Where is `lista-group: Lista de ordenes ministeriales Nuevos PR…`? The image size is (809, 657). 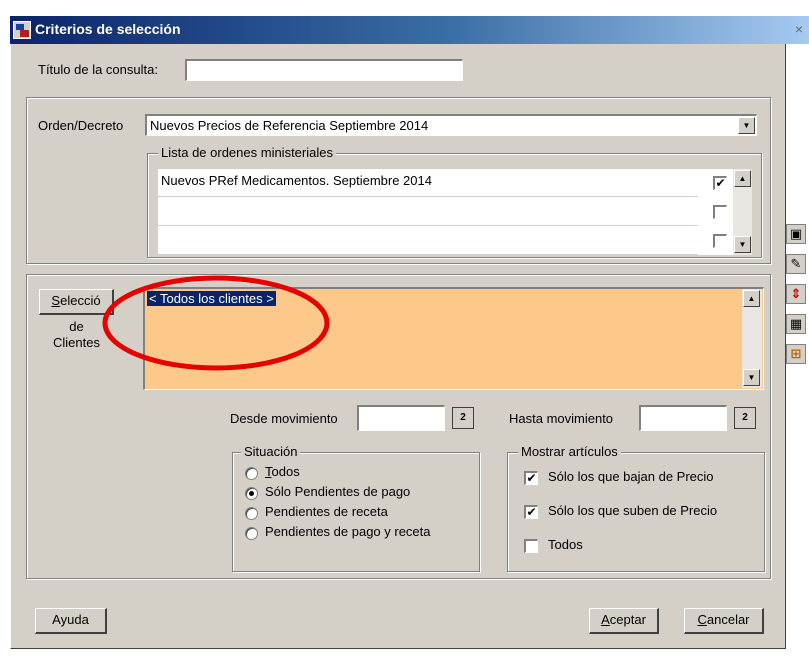 lista-group: Lista de ordenes ministeriales Nuevos PR… is located at coordinates (454, 201).